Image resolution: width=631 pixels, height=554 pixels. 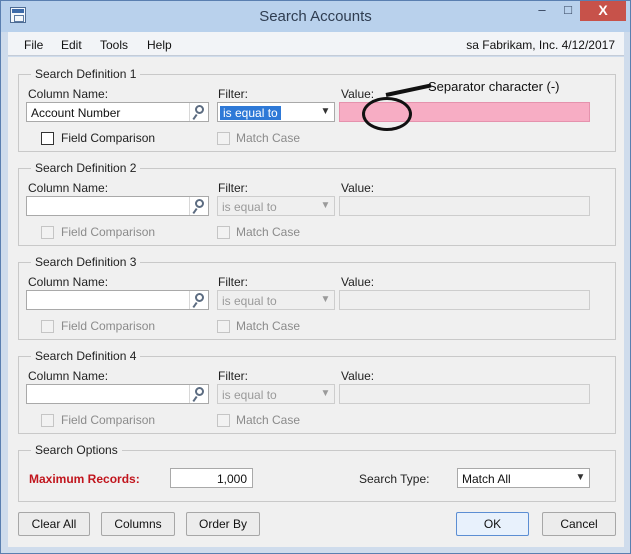 I want to click on annotation-ring, so click(x=387, y=114).